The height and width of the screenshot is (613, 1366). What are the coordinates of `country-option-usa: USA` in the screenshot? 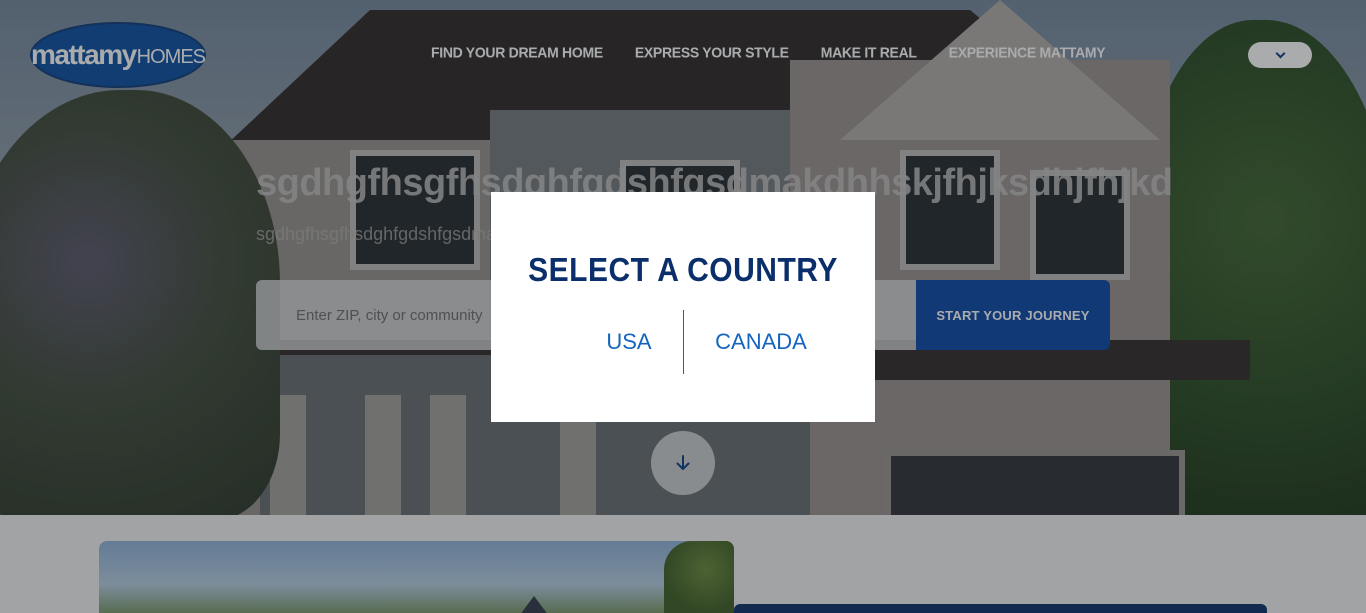 It's located at (629, 342).